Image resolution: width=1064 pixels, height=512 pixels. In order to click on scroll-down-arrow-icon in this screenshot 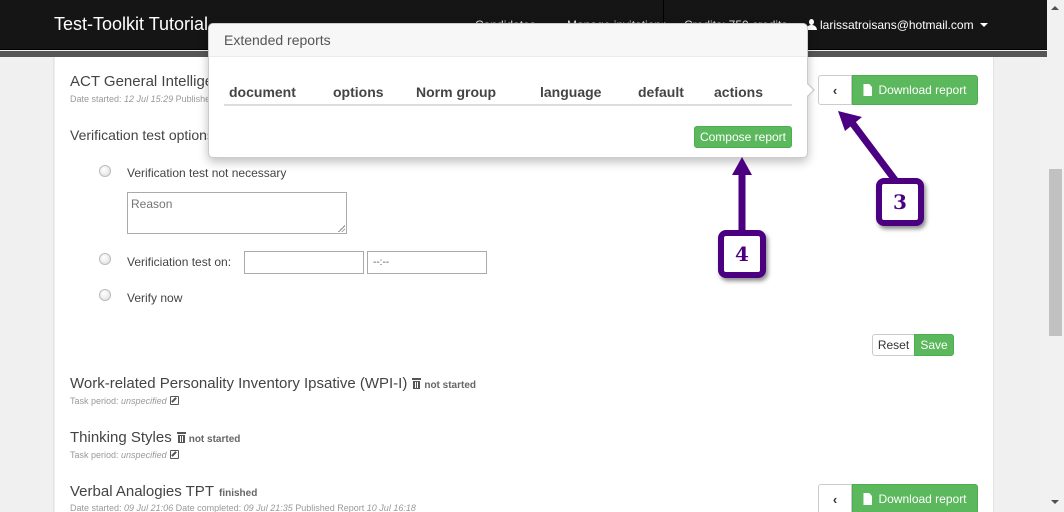, I will do `click(1055, 502)`.